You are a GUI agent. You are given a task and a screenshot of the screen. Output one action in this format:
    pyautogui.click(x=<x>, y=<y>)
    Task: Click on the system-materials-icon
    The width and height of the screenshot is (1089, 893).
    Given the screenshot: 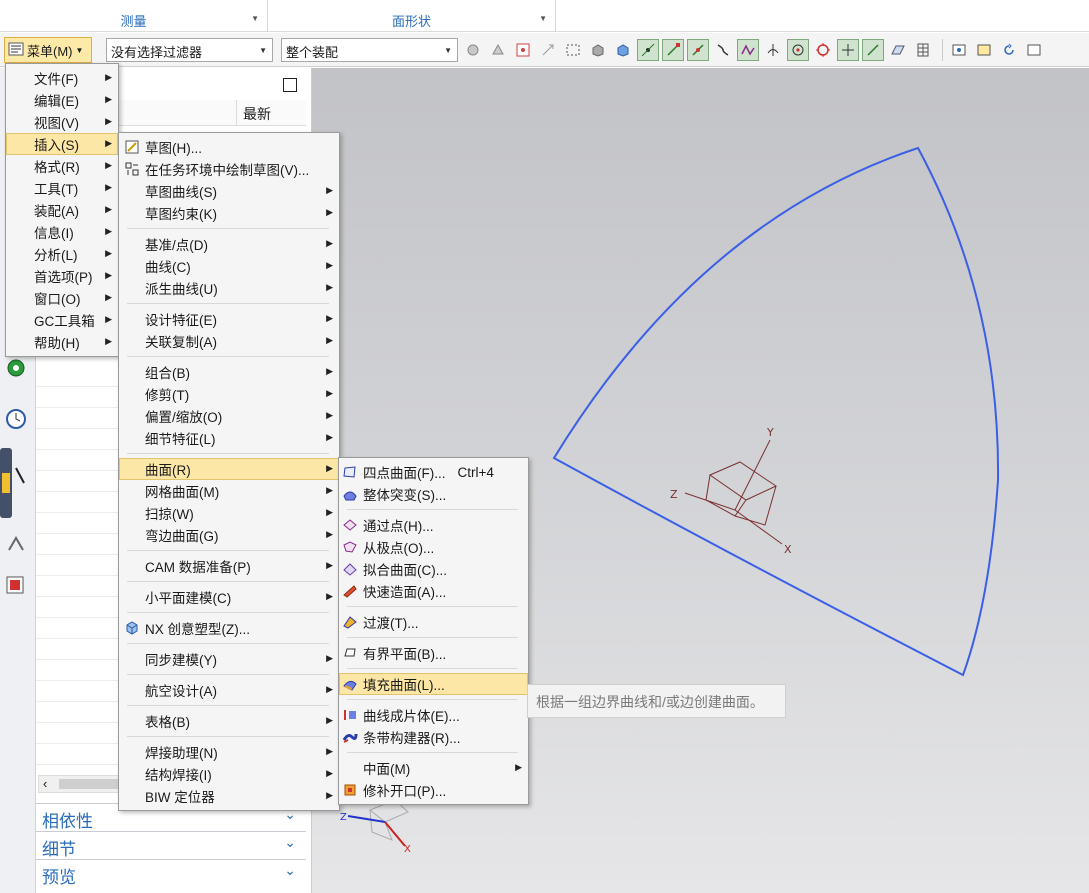 What is the action you would take?
    pyautogui.click(x=16, y=545)
    